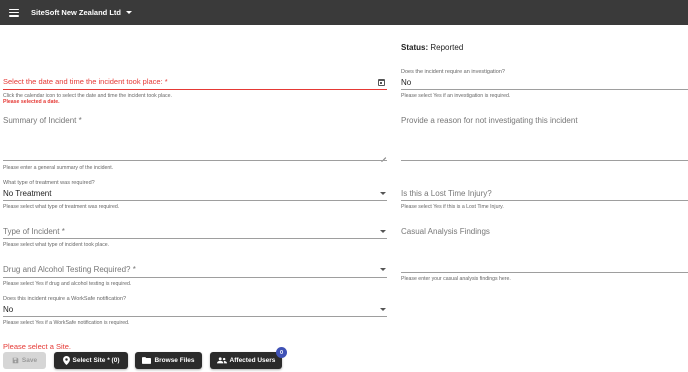  What do you see at coordinates (544, 272) in the screenshot?
I see `casual-analysis-underline` at bounding box center [544, 272].